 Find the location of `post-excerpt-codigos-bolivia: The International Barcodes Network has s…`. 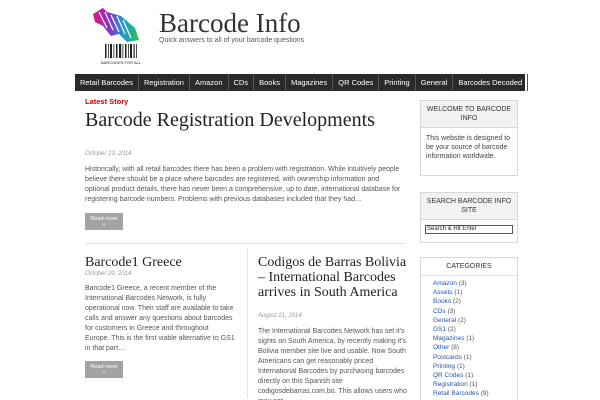

post-excerpt-codigos-bolivia: The International Barcodes Network has s… is located at coordinates (332, 364).